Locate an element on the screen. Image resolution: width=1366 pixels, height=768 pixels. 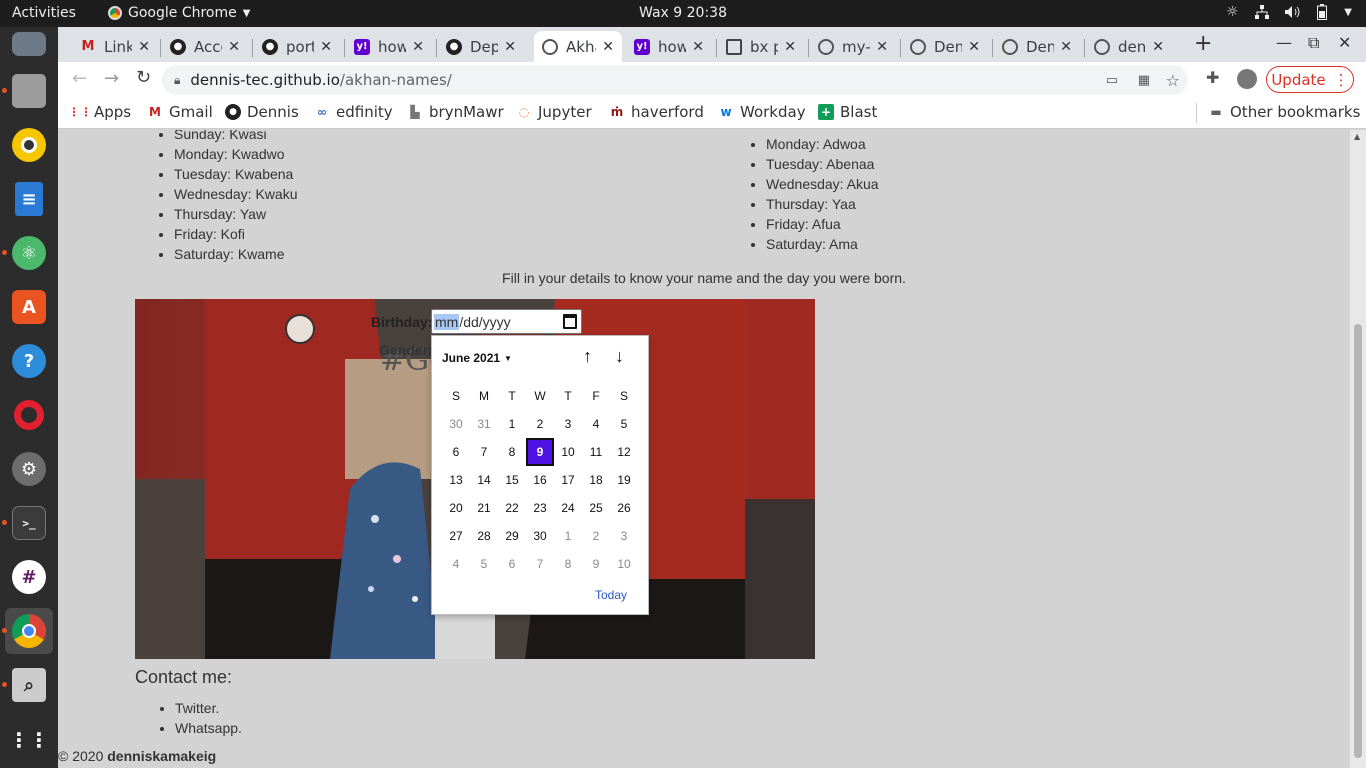
other-bookmarks: ▬ Other bookmarks is located at coordinates (1284, 112).